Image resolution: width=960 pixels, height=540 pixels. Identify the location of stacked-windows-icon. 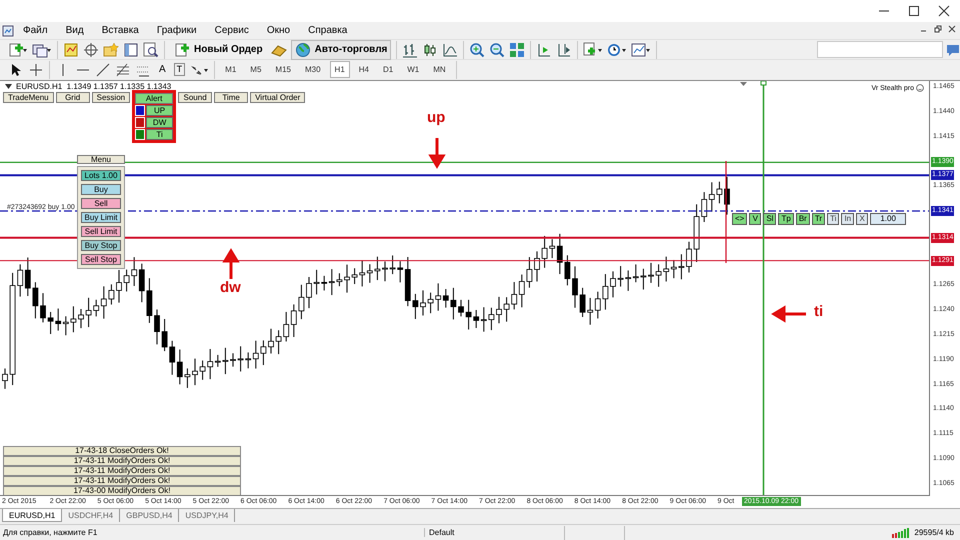
(42, 50).